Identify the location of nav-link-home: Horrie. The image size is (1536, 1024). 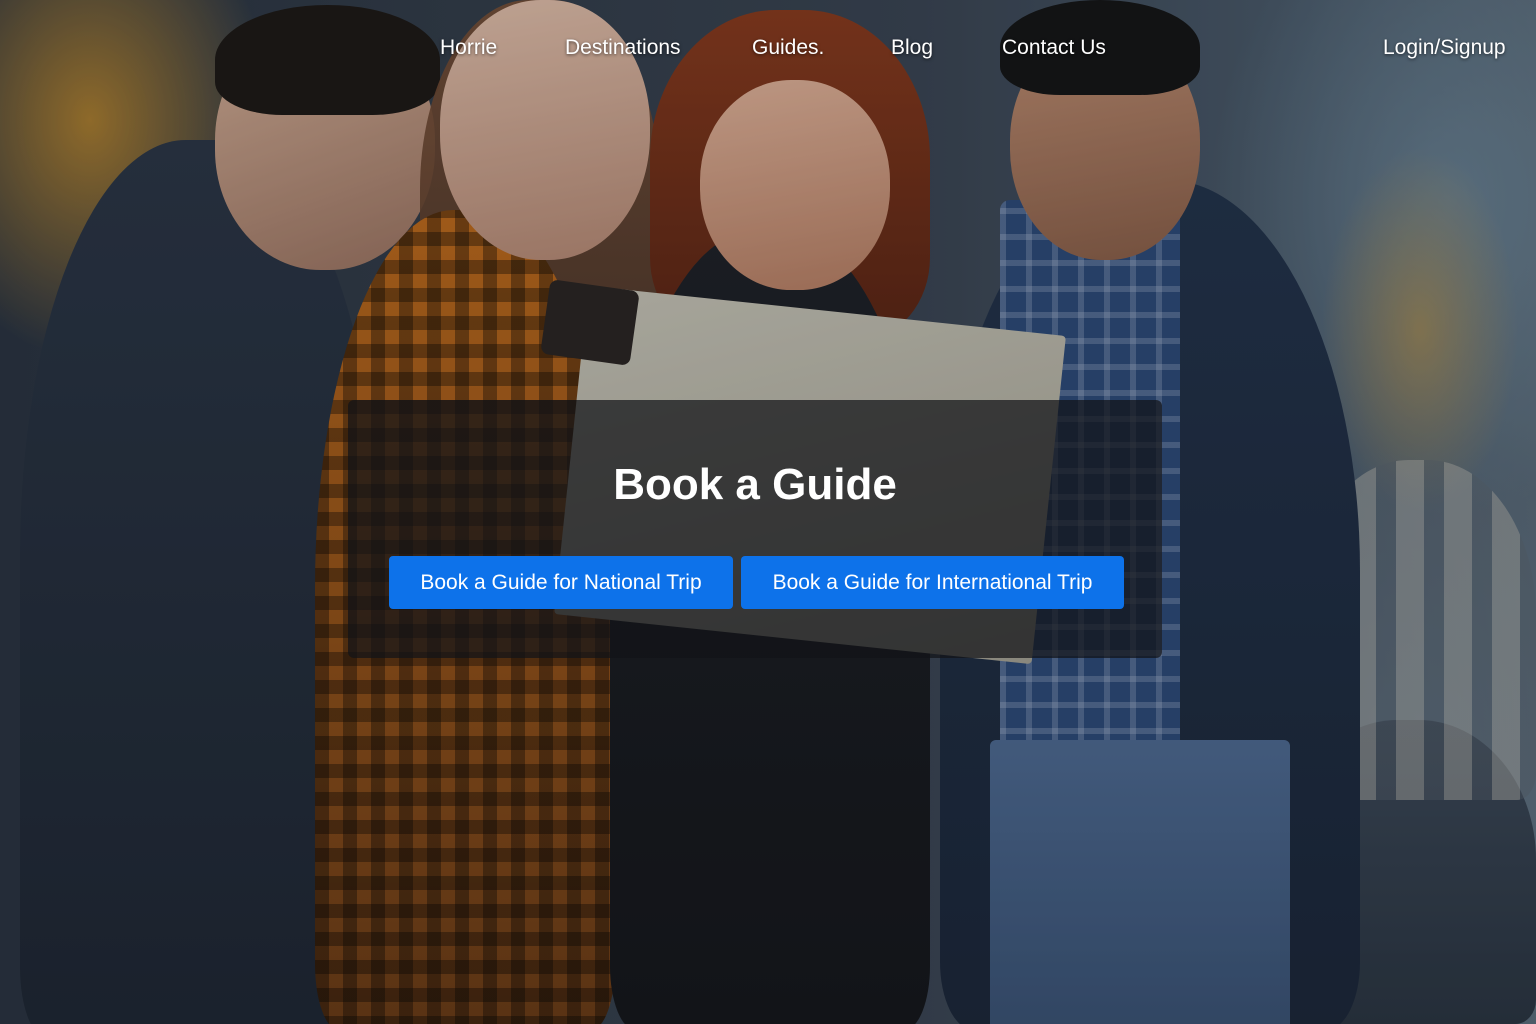
(468, 48).